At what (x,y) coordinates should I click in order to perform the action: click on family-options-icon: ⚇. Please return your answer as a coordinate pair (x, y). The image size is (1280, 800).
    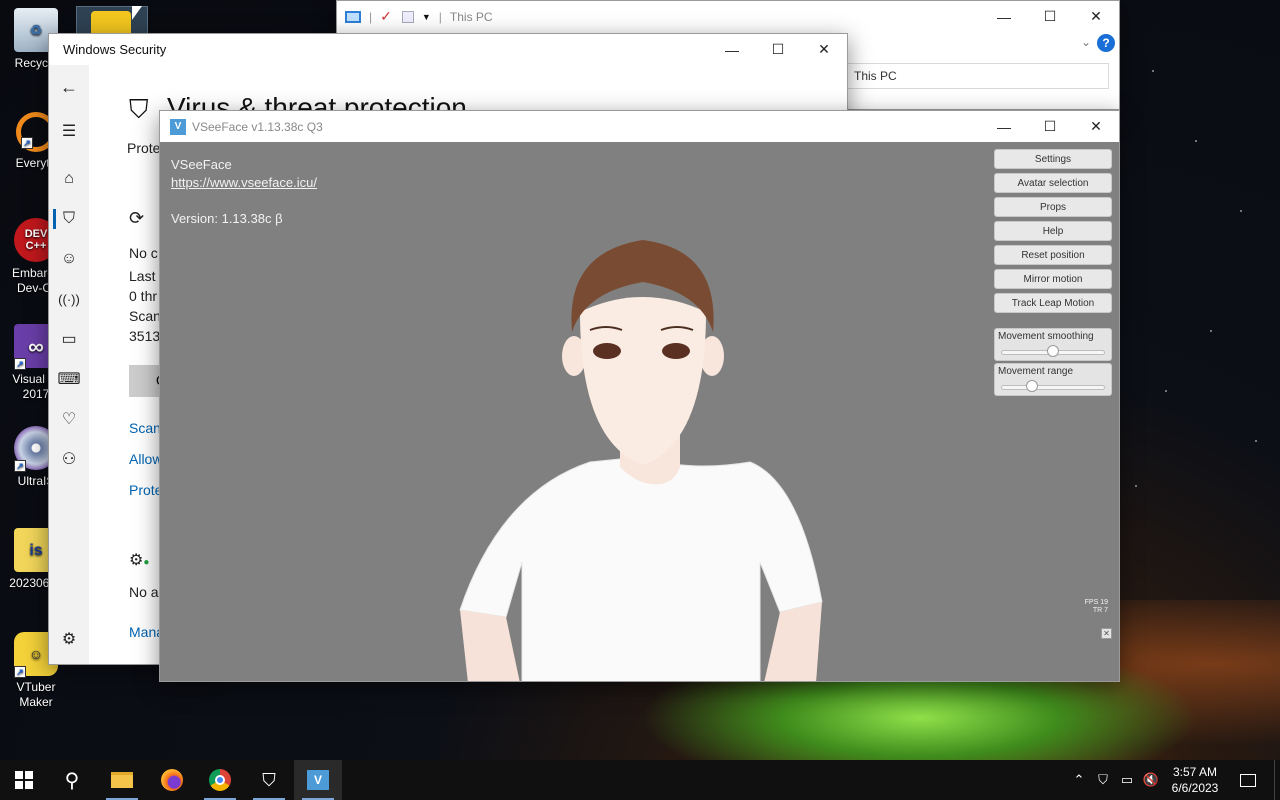
    Looking at the image, I should click on (69, 459).